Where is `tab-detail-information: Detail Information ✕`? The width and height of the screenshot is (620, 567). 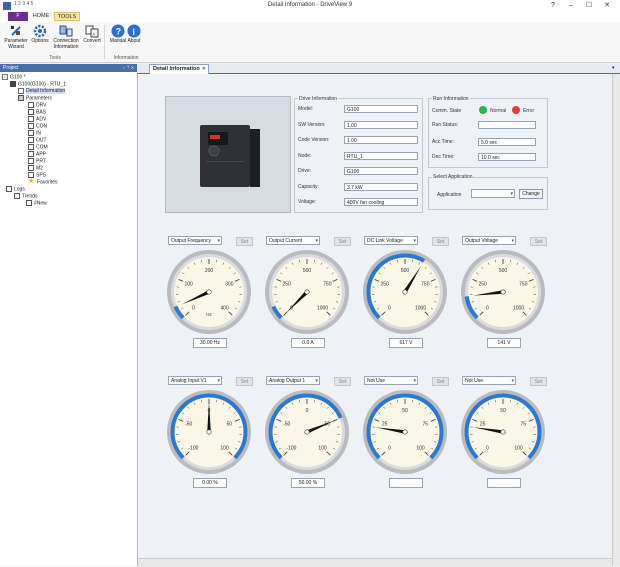
tab-detail-information: Detail Information ✕ is located at coordinates (179, 69).